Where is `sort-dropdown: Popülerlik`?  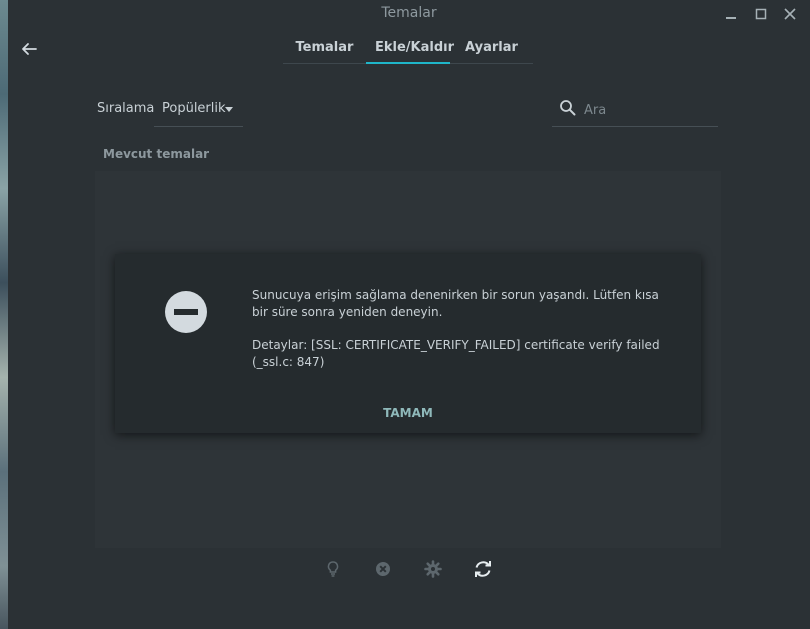
sort-dropdown: Popülerlik is located at coordinates (198, 111).